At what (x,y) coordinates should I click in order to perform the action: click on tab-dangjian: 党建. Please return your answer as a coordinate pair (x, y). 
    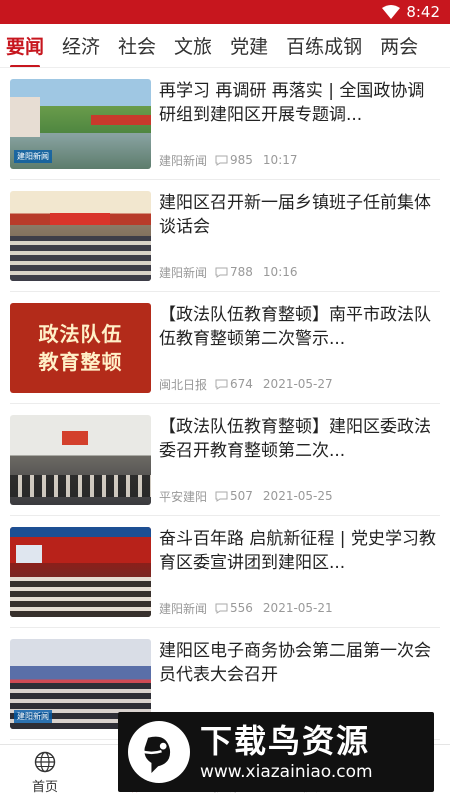
    Looking at the image, I should click on (249, 45).